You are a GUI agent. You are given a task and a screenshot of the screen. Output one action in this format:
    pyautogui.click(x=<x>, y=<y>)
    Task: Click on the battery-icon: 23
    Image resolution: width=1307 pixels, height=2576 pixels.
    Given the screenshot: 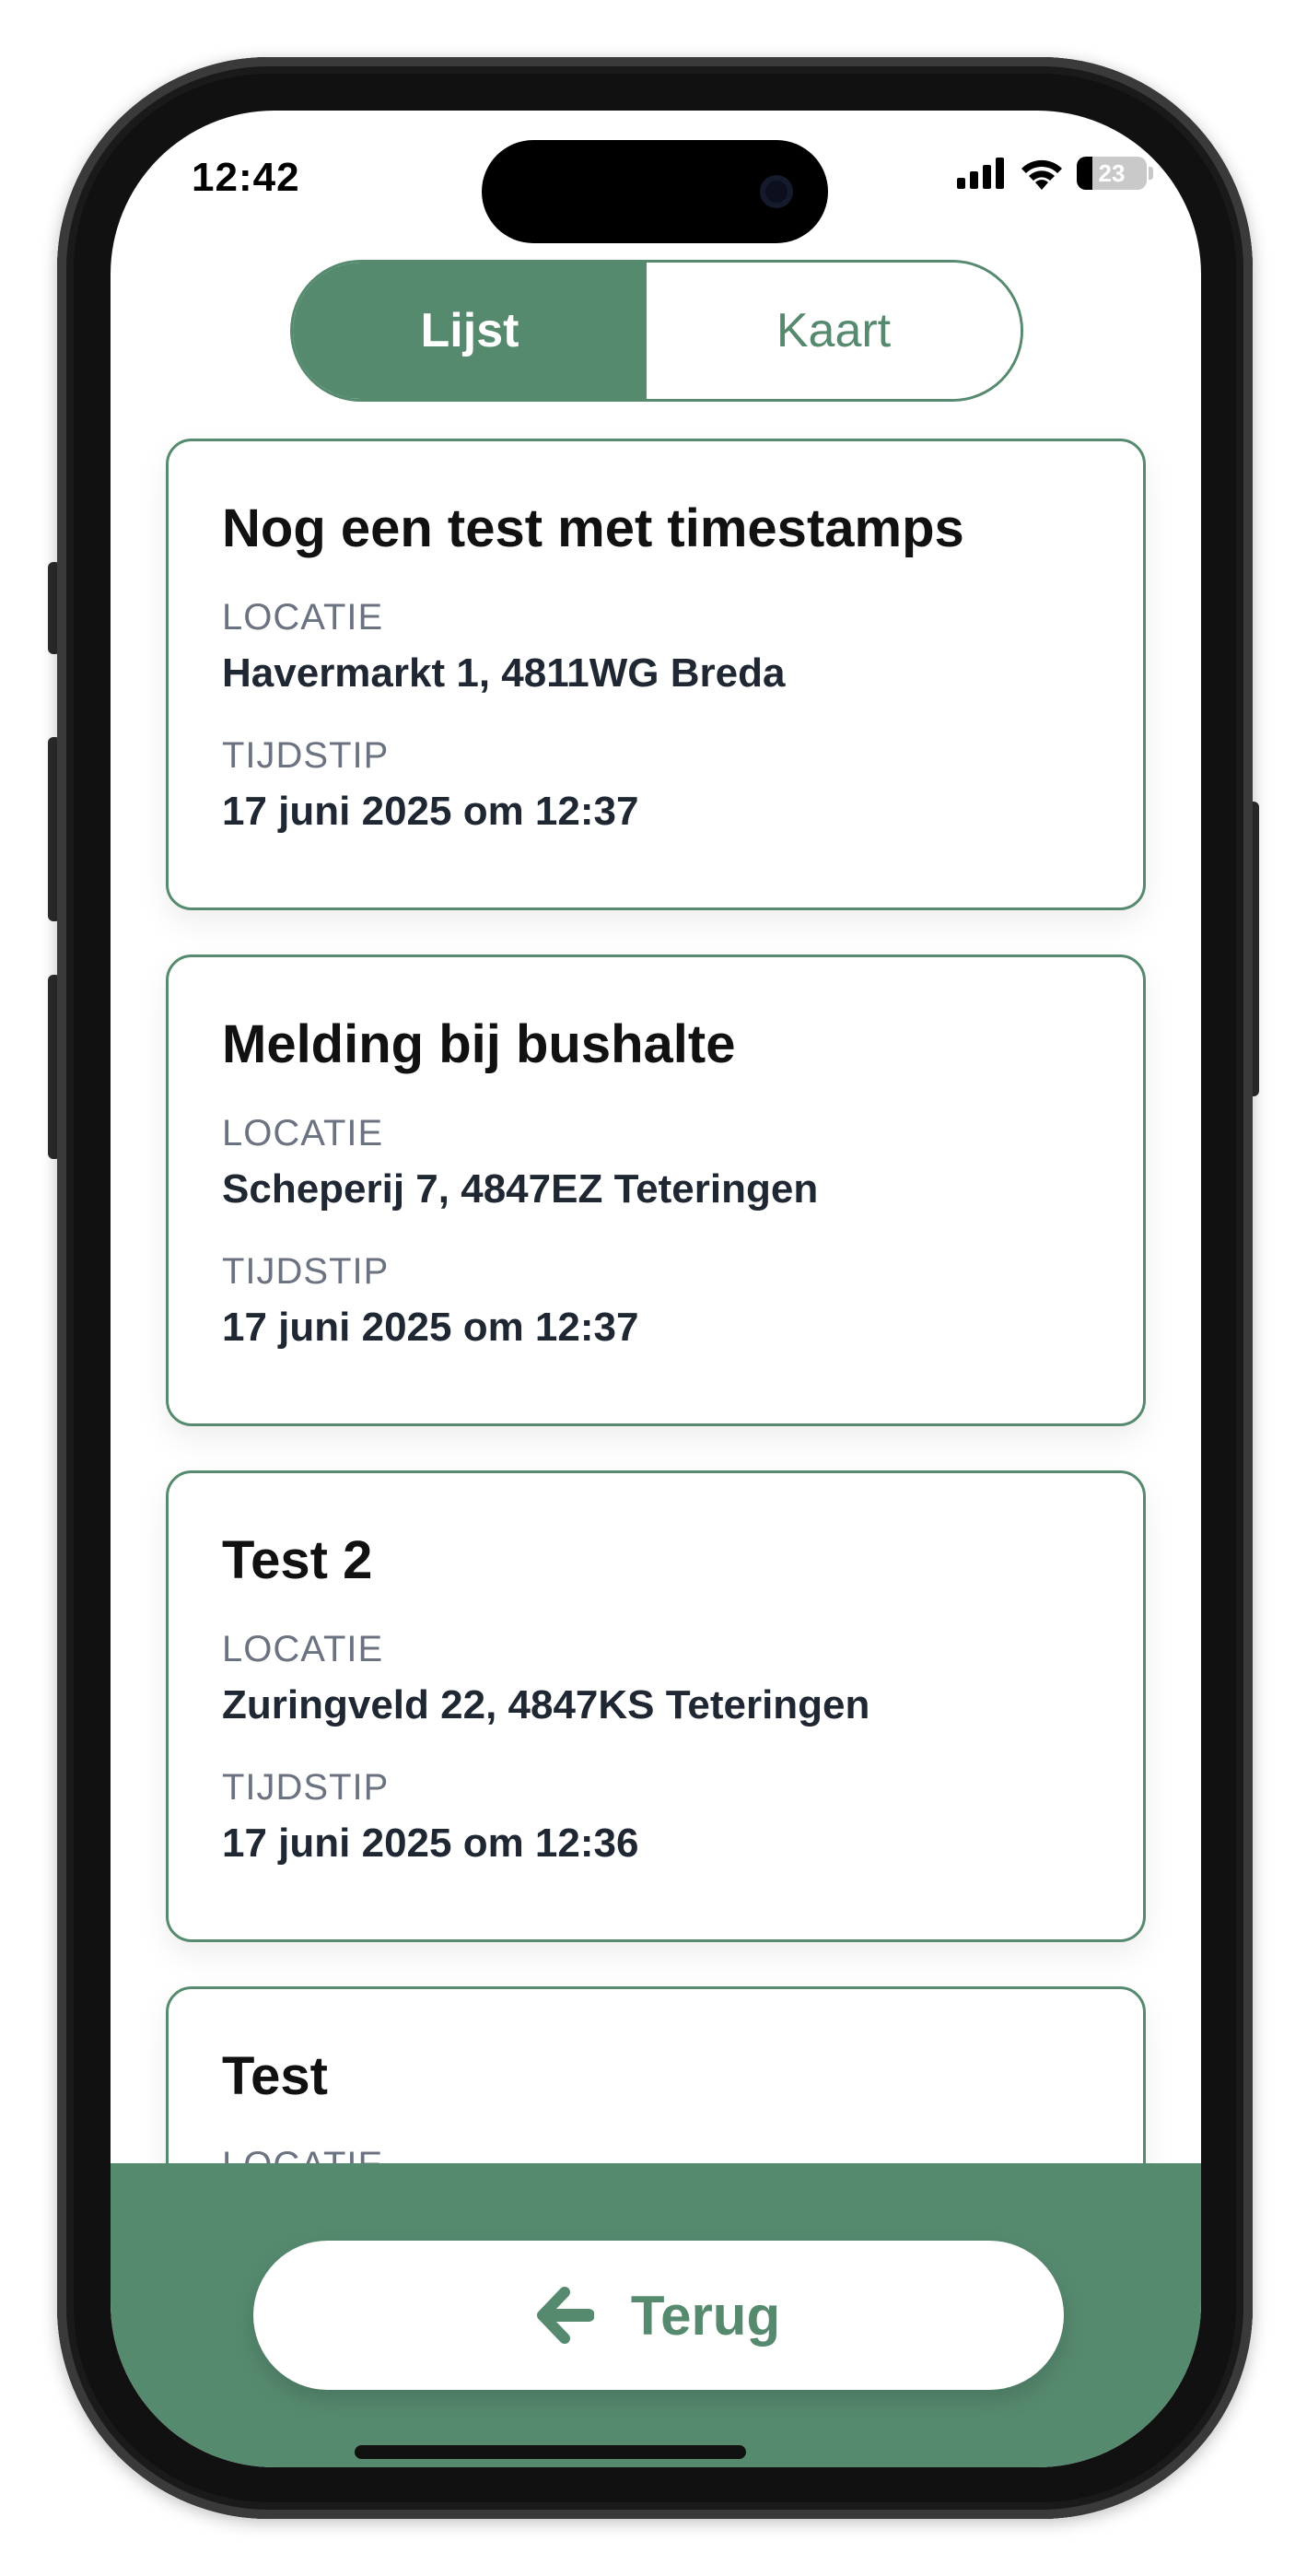 What is the action you would take?
    pyautogui.click(x=1112, y=173)
    